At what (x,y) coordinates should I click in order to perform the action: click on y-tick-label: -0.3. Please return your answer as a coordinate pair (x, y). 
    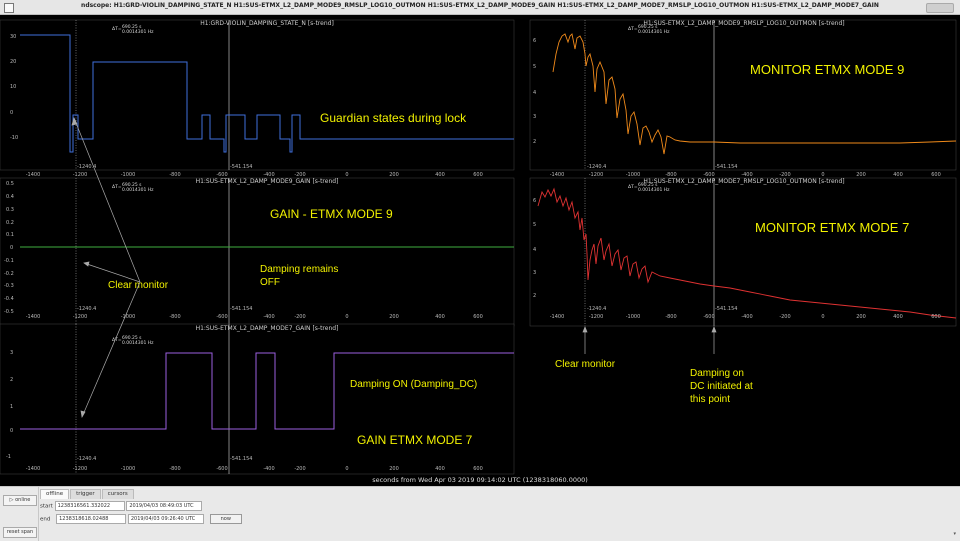
    Looking at the image, I should click on (9, 286).